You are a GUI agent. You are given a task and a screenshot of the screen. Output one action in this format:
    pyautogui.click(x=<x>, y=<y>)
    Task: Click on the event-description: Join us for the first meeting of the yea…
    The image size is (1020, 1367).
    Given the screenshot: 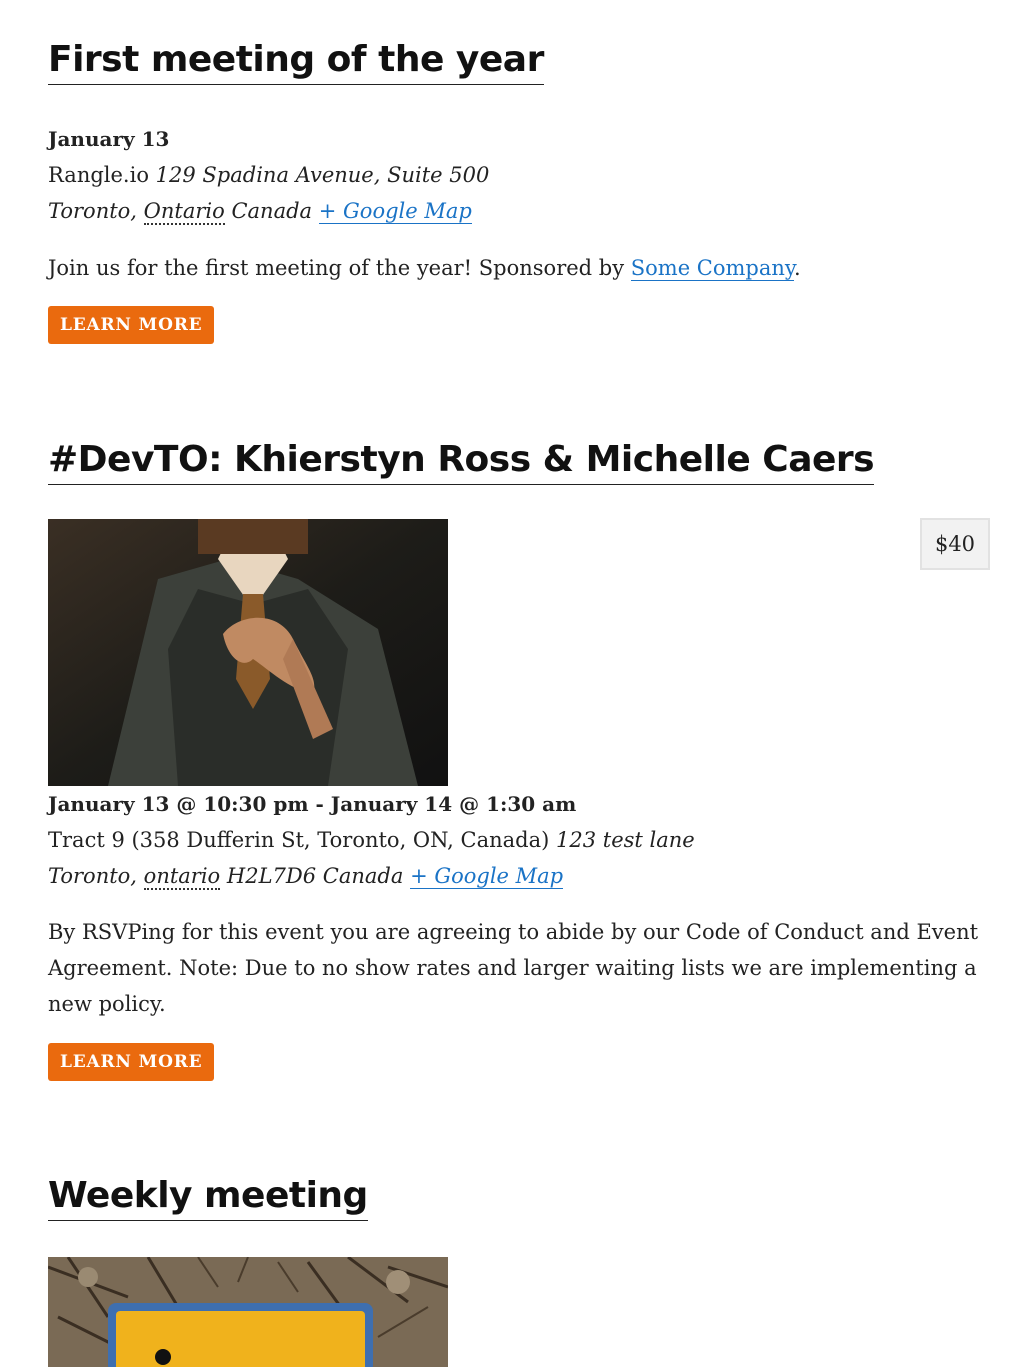 What is the action you would take?
    pyautogui.click(x=519, y=268)
    